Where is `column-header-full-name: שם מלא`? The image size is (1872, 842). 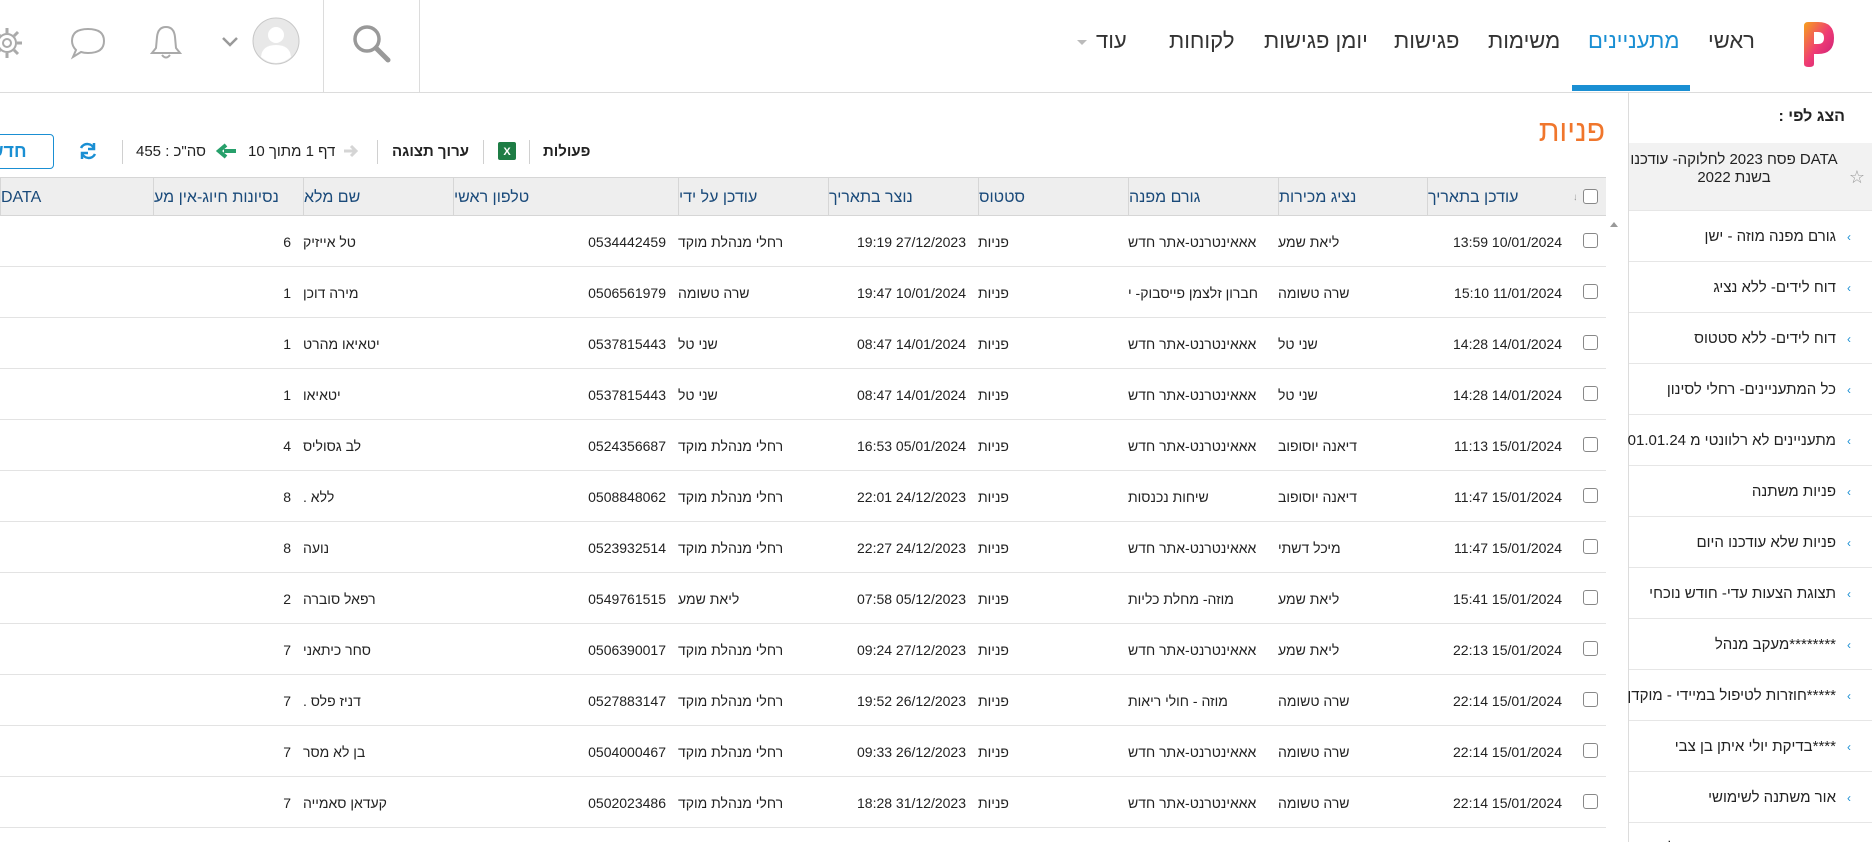 column-header-full-name: שם מלא is located at coordinates (378, 197).